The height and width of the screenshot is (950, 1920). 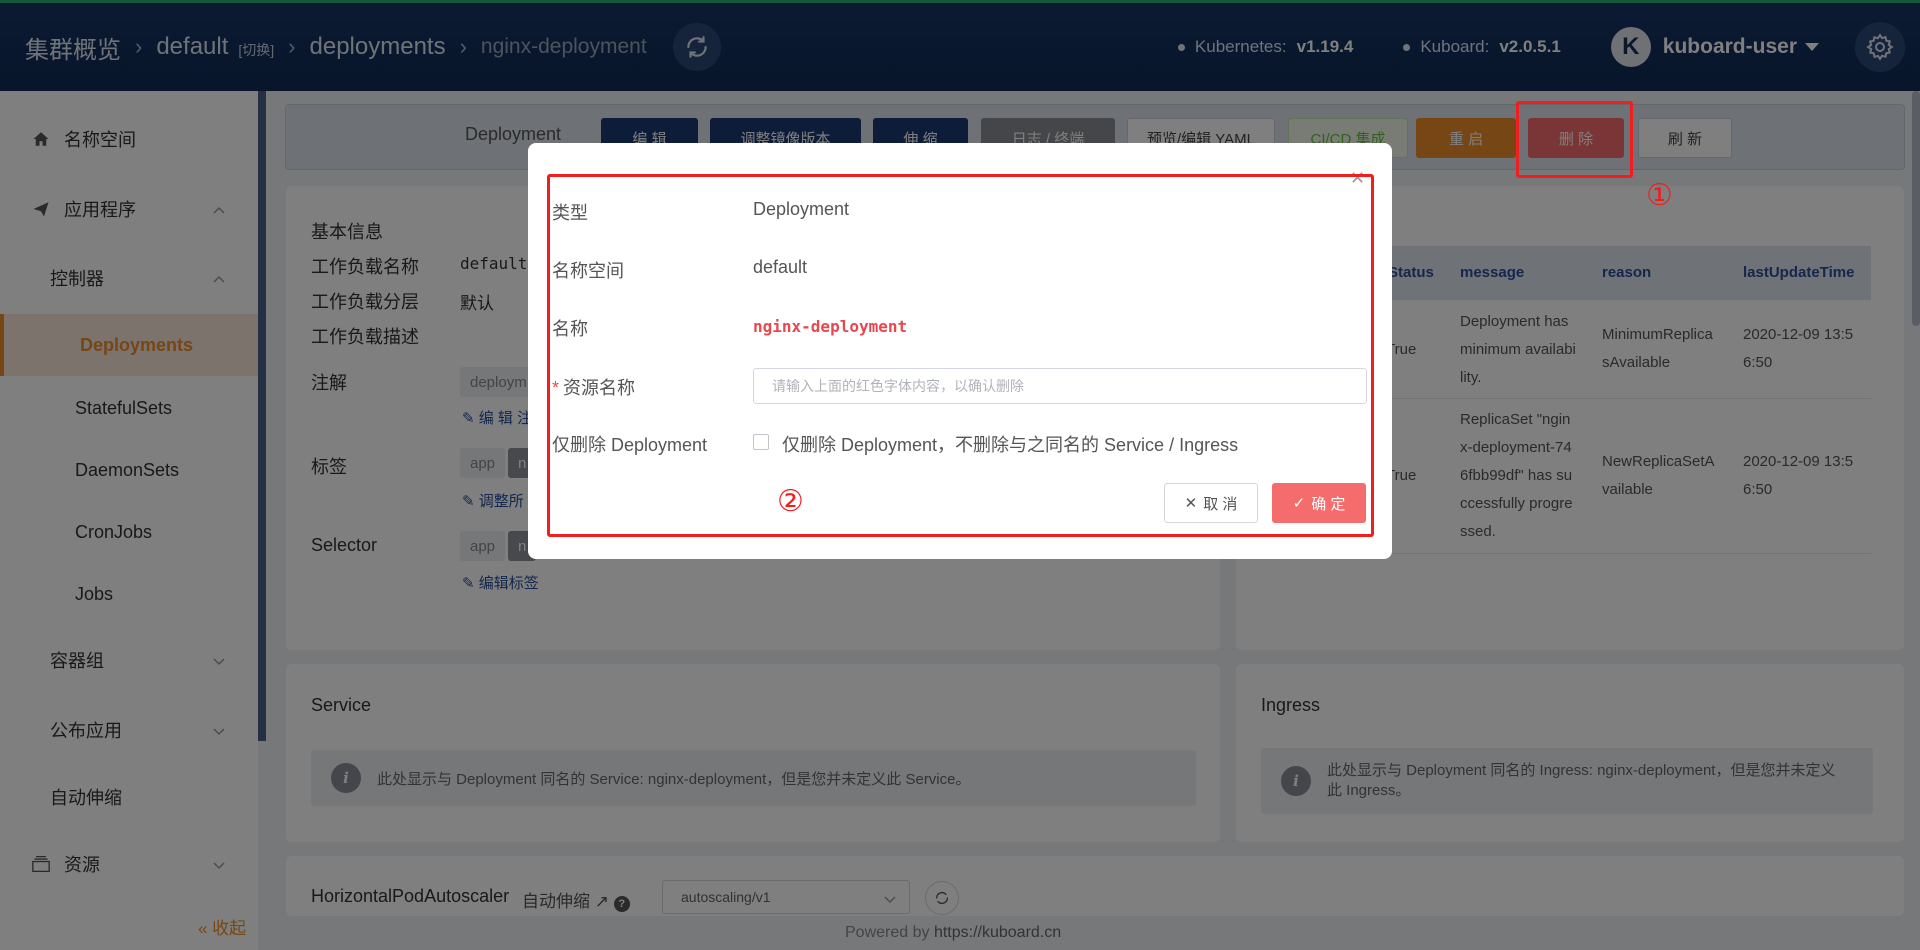 What do you see at coordinates (1659, 195) in the screenshot?
I see `annotation-one: ①` at bounding box center [1659, 195].